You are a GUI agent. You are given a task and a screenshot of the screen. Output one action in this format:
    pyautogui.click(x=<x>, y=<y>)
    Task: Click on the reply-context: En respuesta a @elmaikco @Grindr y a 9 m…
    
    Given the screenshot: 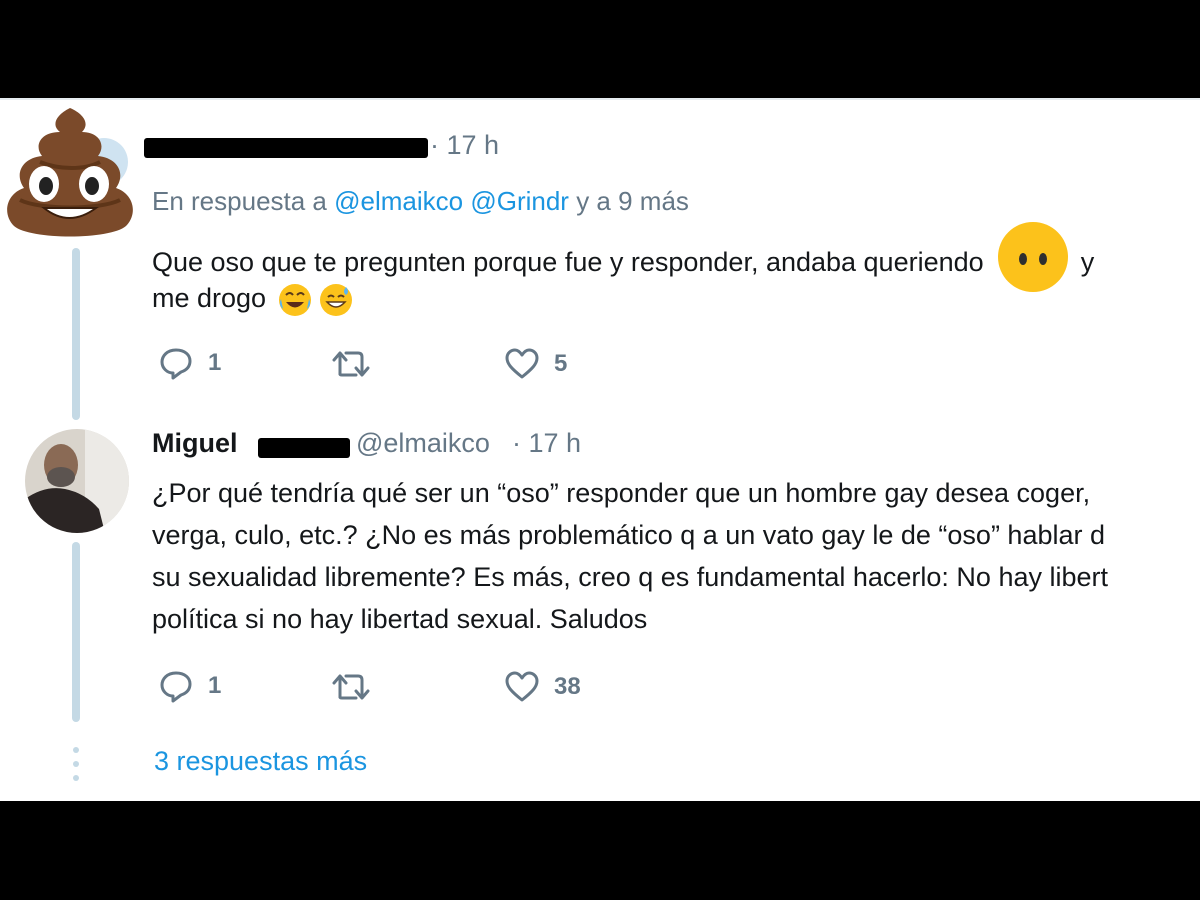 What is the action you would take?
    pyautogui.click(x=420, y=201)
    